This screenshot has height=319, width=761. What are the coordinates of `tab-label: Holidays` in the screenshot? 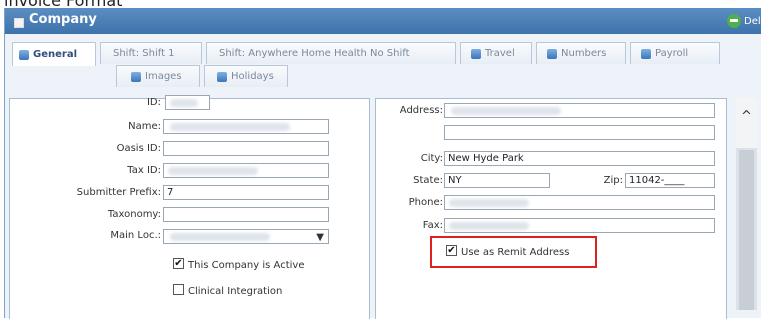 It's located at (252, 76).